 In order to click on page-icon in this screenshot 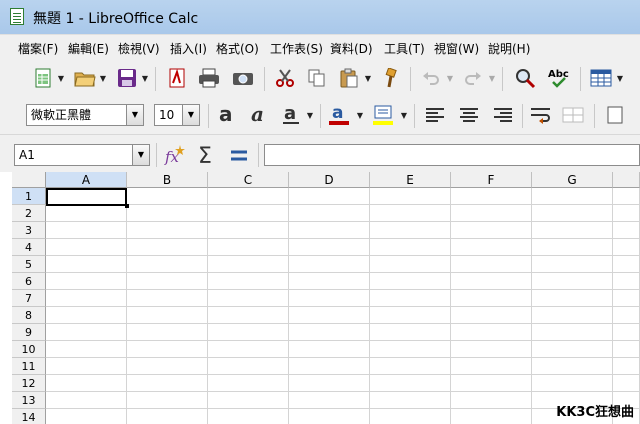, I will do `click(615, 115)`.